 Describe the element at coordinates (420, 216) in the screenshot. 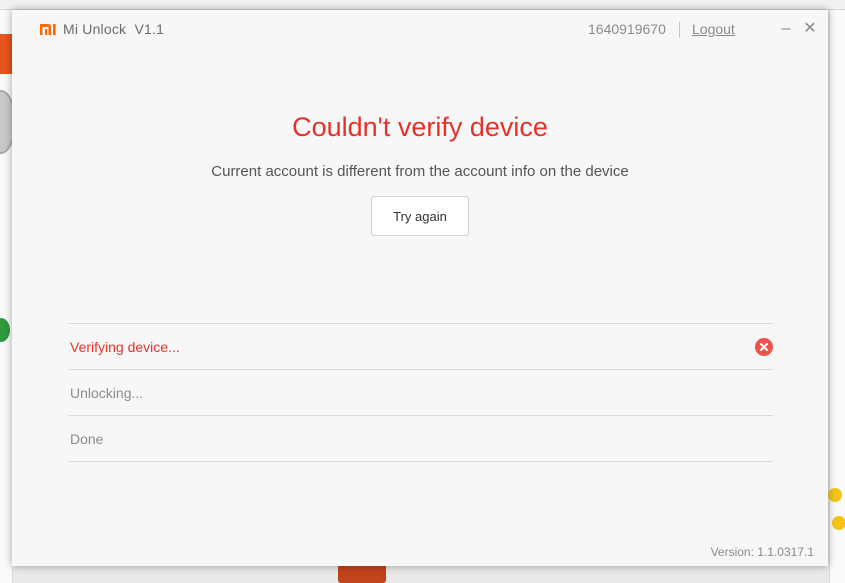

I see `try-again-button: Try again` at that location.